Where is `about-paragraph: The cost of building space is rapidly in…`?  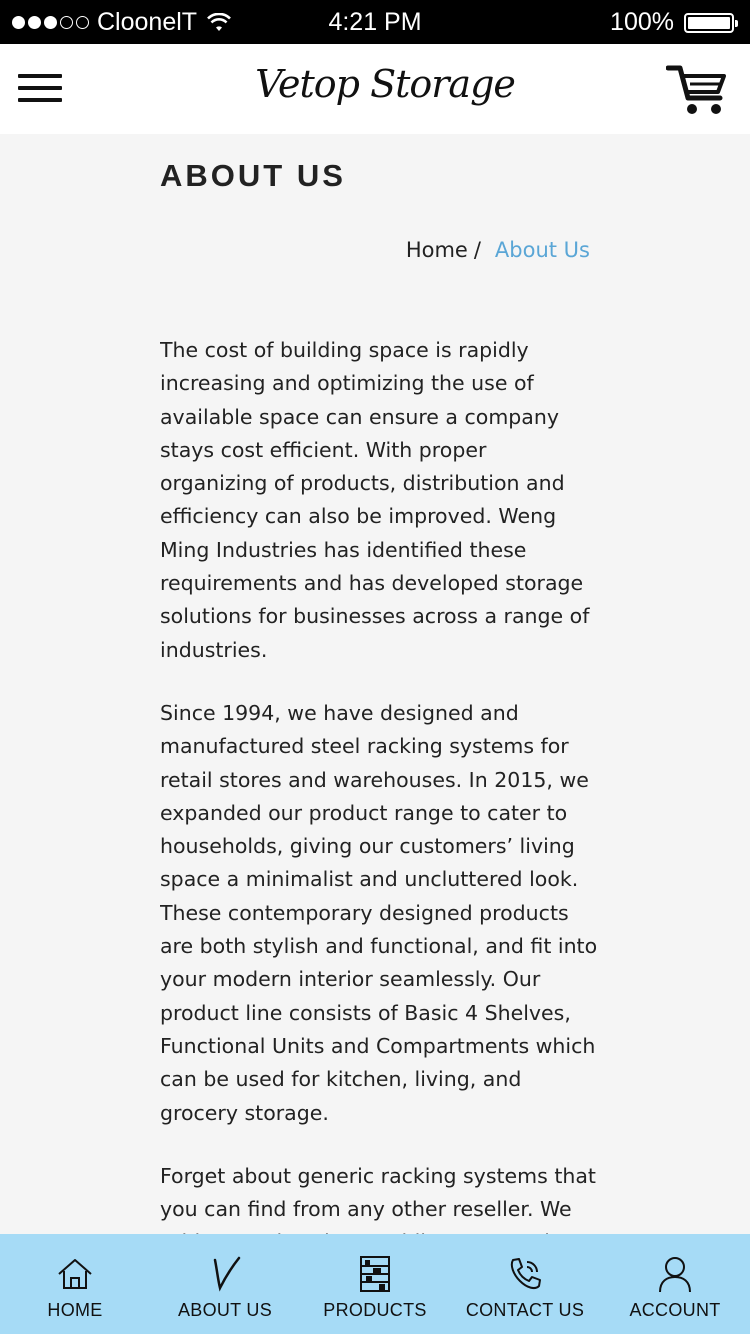
about-paragraph: The cost of building space is rapidly in… is located at coordinates (375, 500).